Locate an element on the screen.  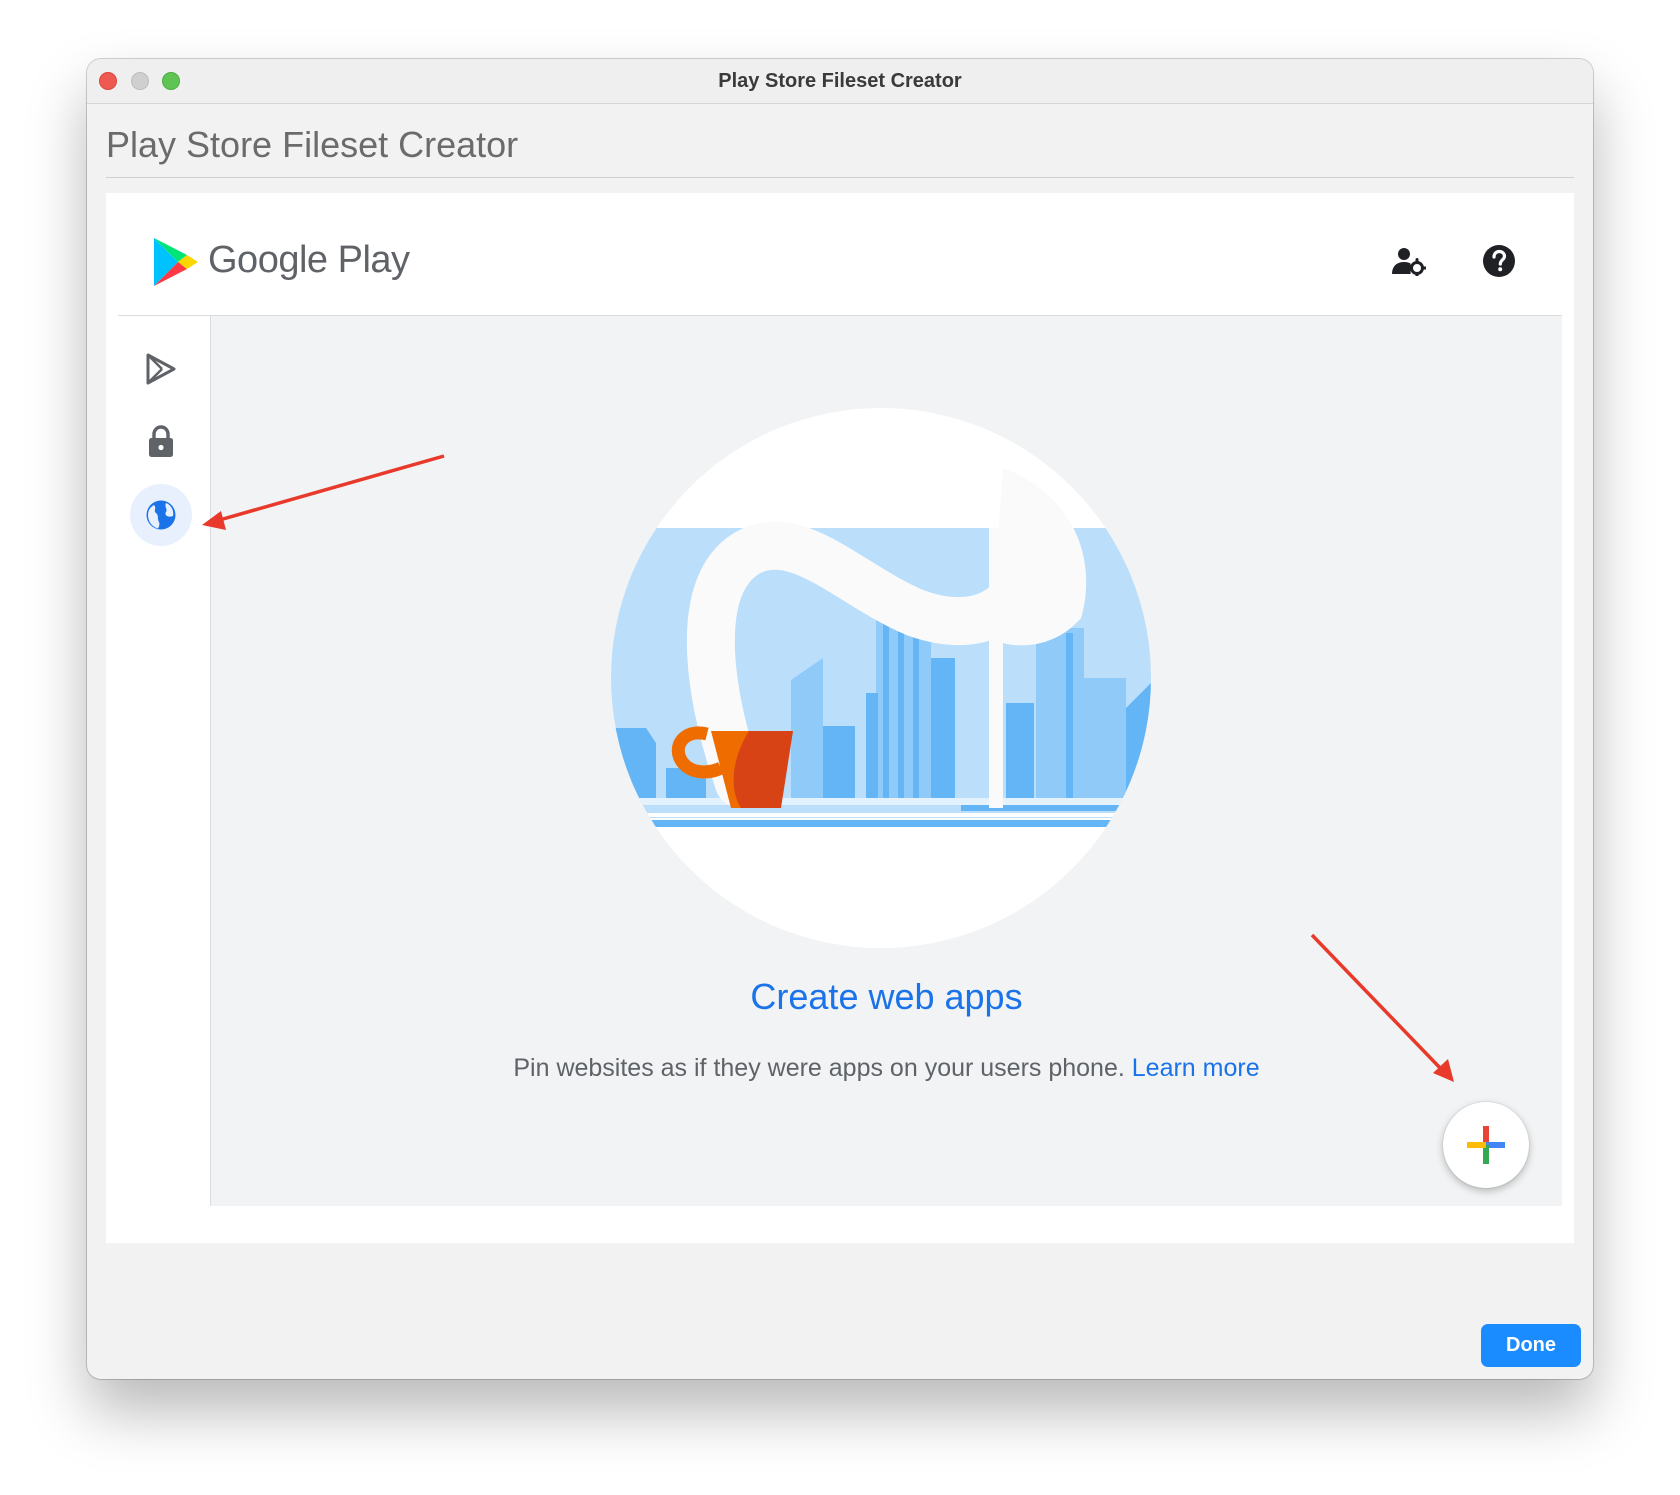
help-button is located at coordinates (1499, 261).